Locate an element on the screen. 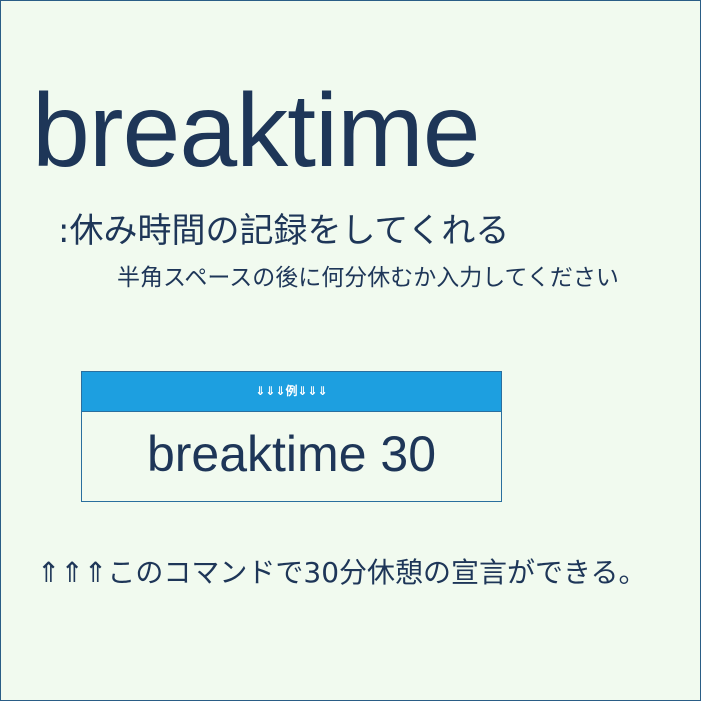  command-title: breaktime is located at coordinates (256, 131).